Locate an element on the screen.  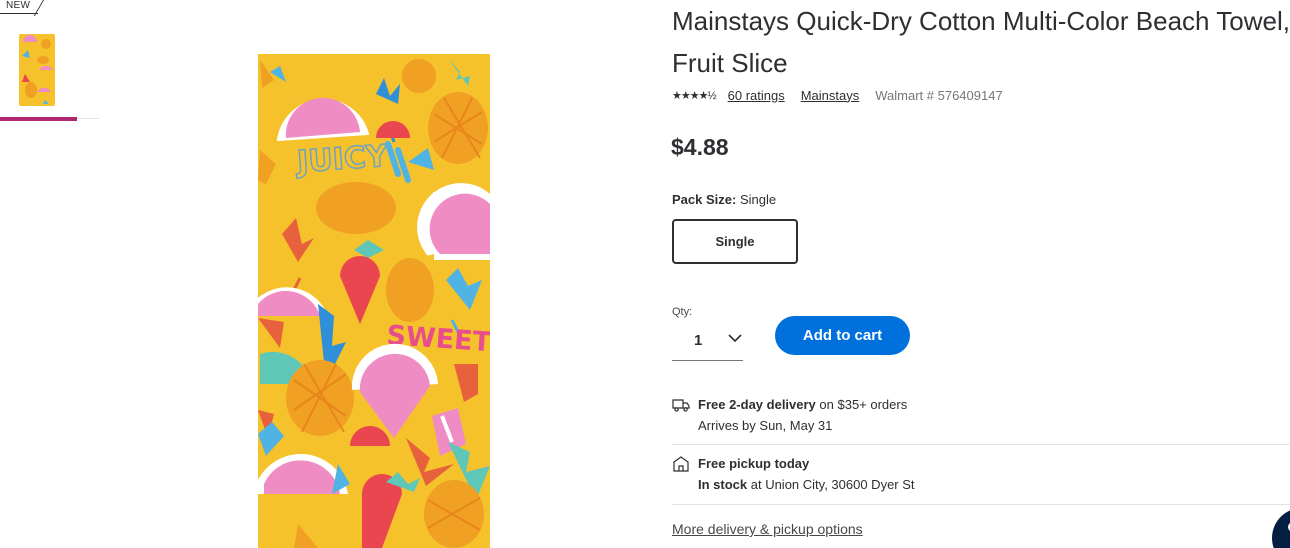
delivery-title: Free 2-day delivery is located at coordinates (757, 404).